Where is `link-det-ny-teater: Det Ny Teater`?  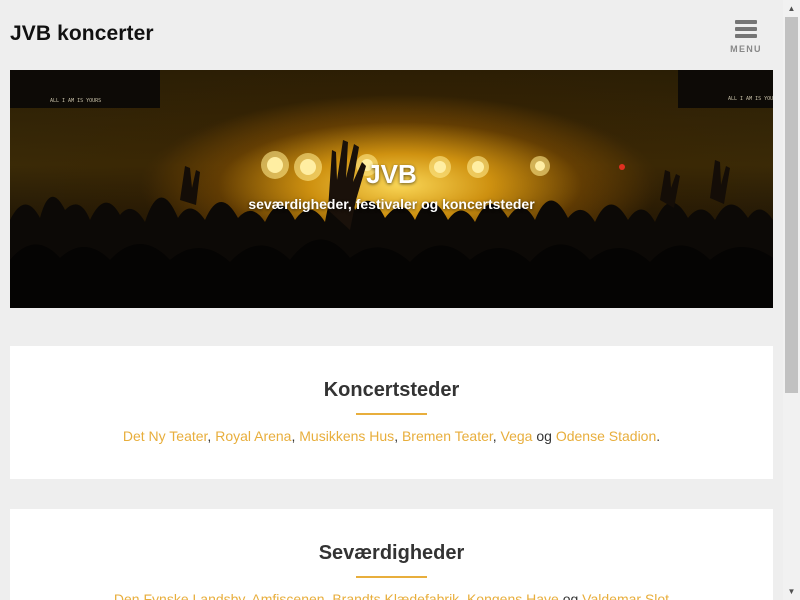
link-det-ny-teater: Det Ny Teater is located at coordinates (165, 436).